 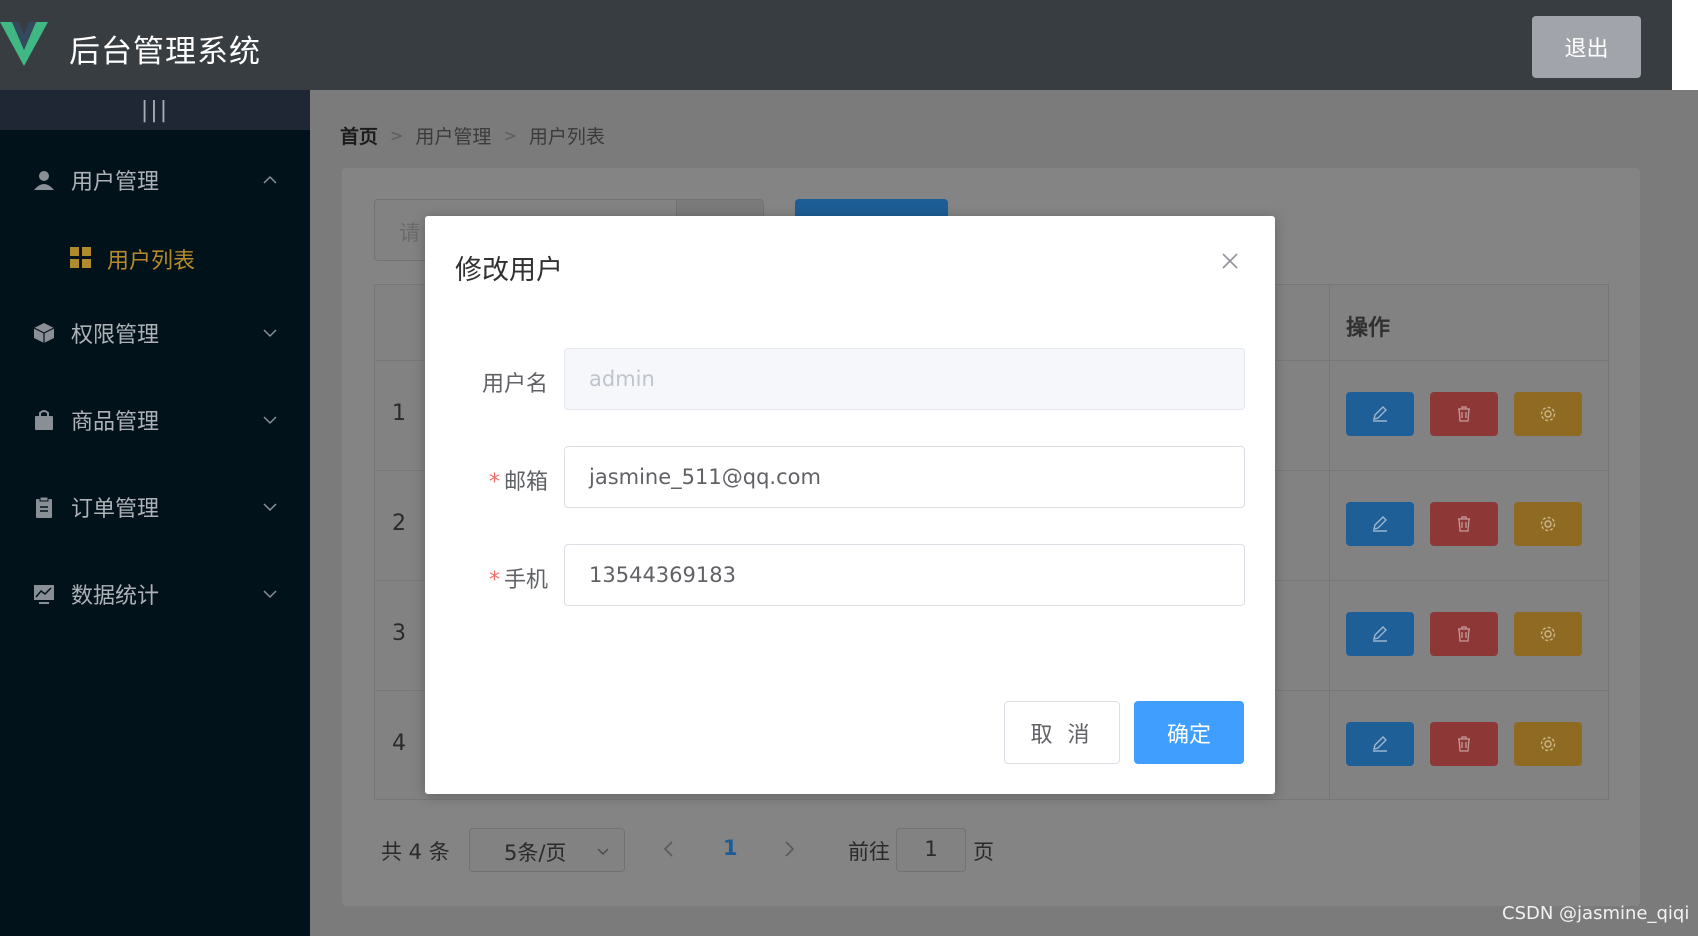 I want to click on next-page-icon, so click(x=789, y=849).